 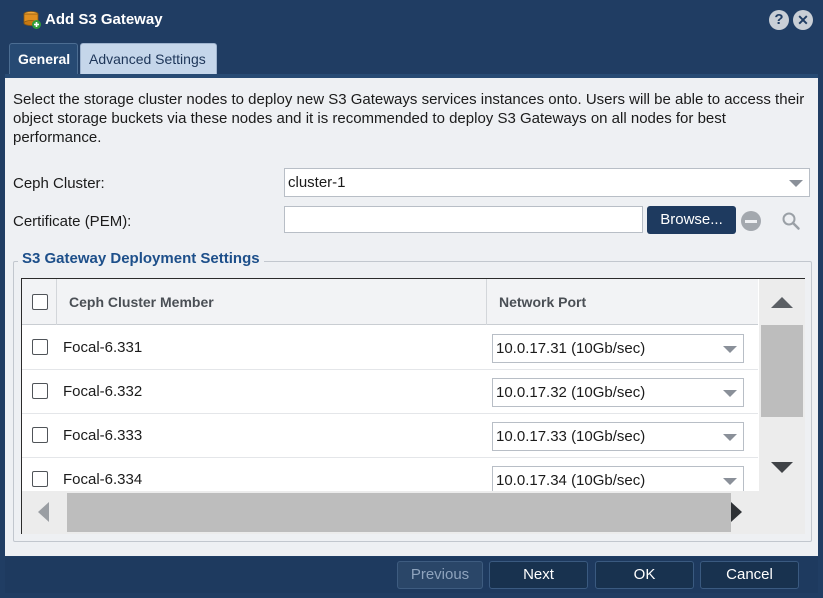 I want to click on table-row: Focal-6.333 10.0.17.33 (10Gb/sec), so click(x=390, y=436).